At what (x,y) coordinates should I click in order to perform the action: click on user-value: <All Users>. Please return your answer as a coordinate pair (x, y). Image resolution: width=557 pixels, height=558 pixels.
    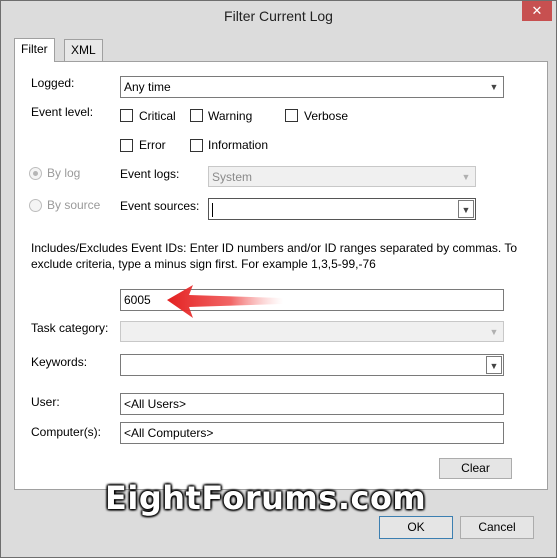
    Looking at the image, I should click on (155, 404).